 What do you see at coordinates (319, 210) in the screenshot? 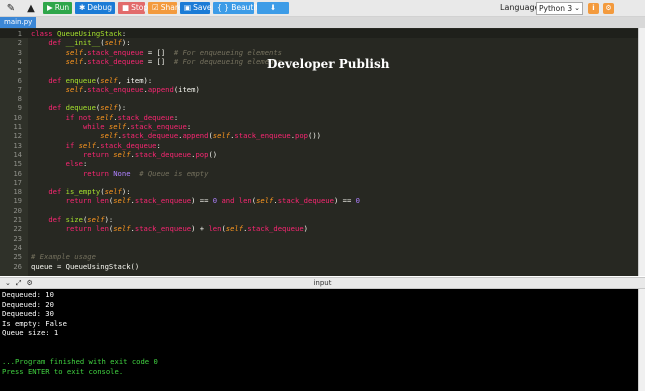
I see `code-line: 20` at bounding box center [319, 210].